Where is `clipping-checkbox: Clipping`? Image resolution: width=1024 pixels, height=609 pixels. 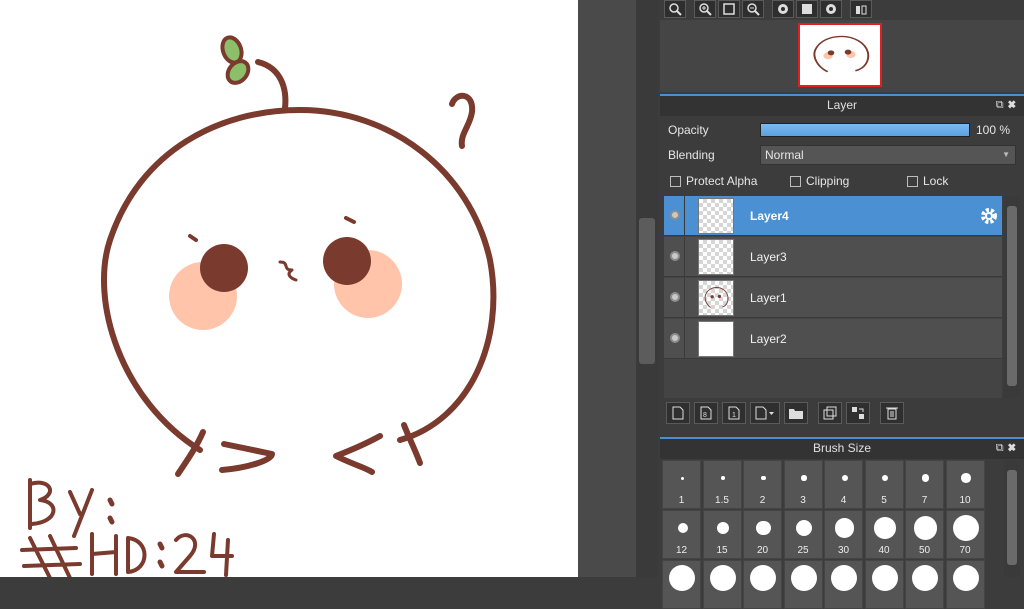 clipping-checkbox: Clipping is located at coordinates (819, 181).